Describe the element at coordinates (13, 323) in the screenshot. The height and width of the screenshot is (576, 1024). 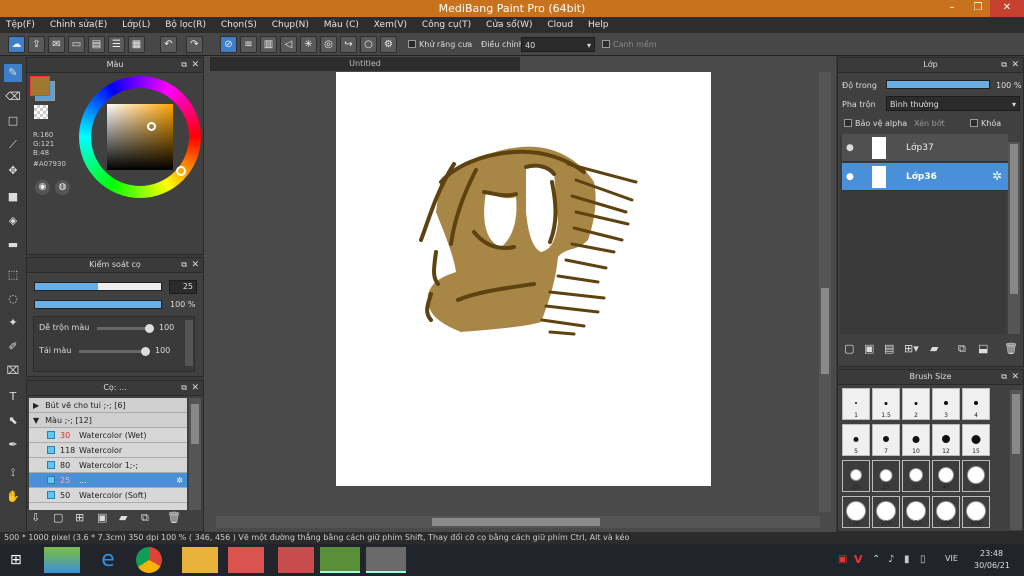
I see `magic-wand-icon: ✦` at that location.